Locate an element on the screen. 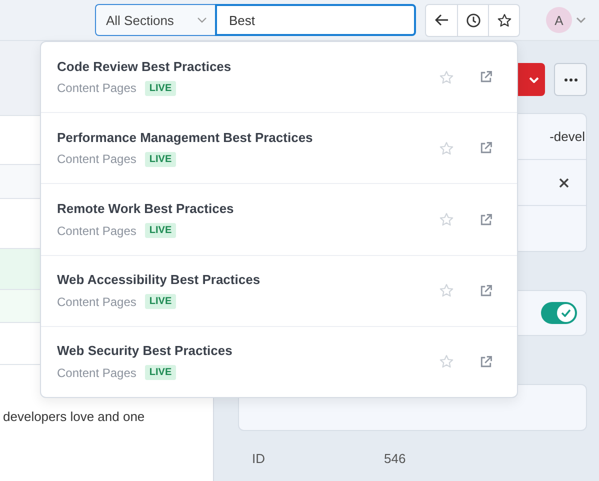  result-title: Web Security Best Practices is located at coordinates (145, 350).